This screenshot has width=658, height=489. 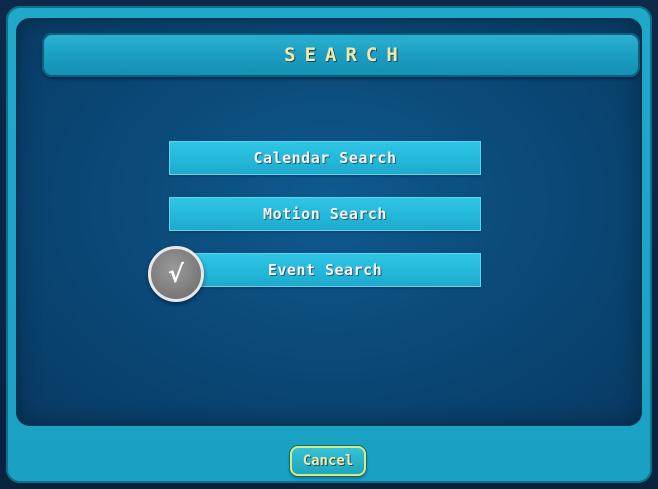 I want to click on calendar-search-label: Calendar Search, so click(x=325, y=158).